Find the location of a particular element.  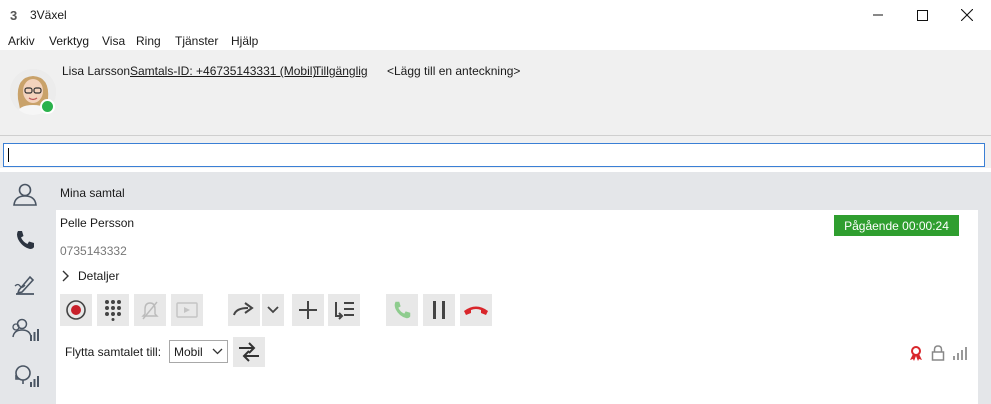

nav-groups is located at coordinates (25, 330).